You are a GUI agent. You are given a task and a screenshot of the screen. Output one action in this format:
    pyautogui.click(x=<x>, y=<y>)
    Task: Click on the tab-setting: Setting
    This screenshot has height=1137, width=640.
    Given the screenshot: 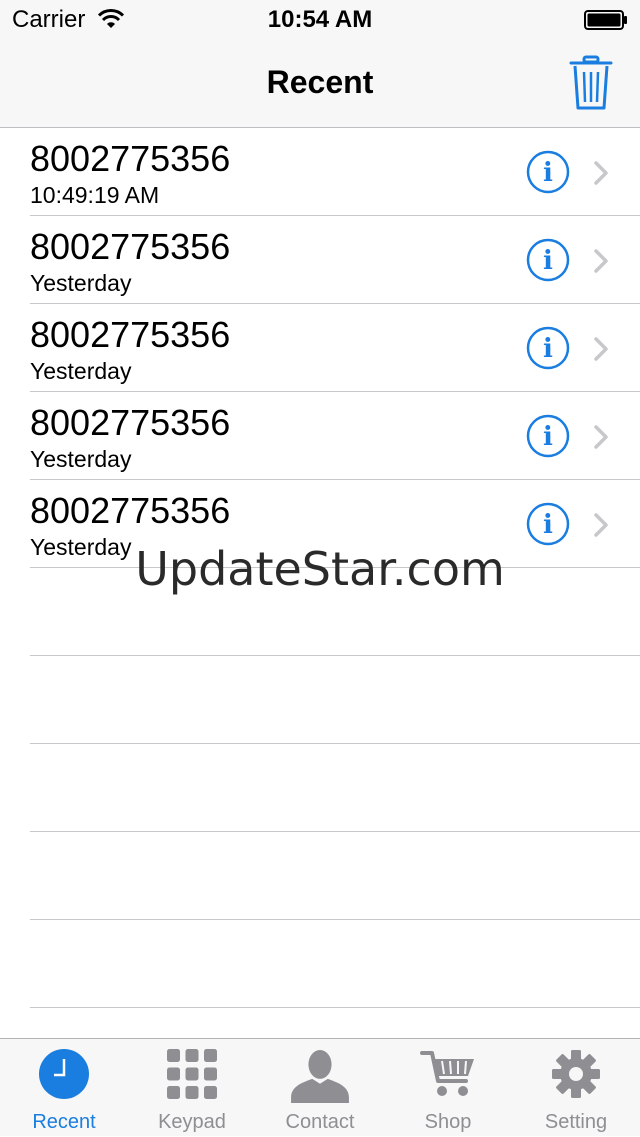 What is the action you would take?
    pyautogui.click(x=576, y=1088)
    